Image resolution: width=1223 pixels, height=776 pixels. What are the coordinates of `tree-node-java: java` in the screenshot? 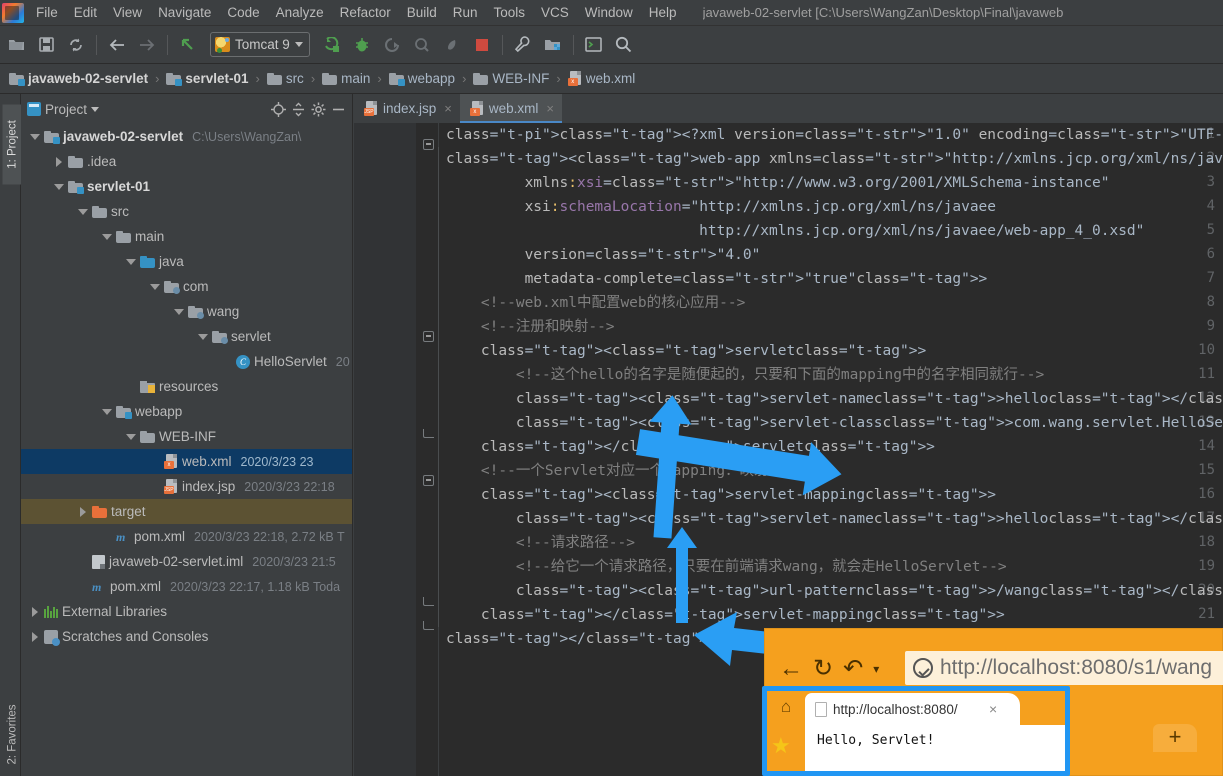 It's located at (186, 261).